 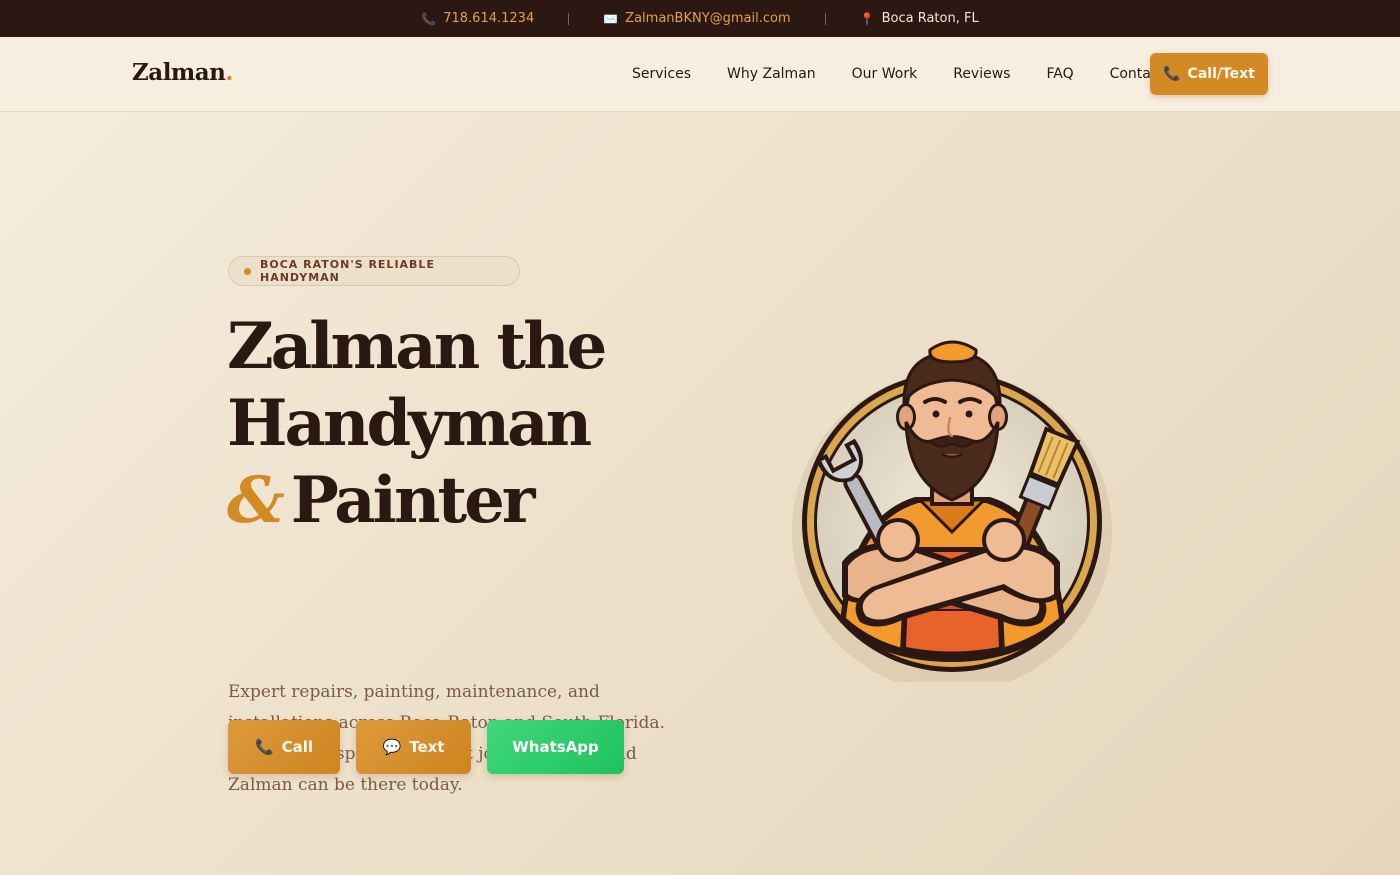 What do you see at coordinates (867, 18) in the screenshot?
I see `location-pin-icon: 📍` at bounding box center [867, 18].